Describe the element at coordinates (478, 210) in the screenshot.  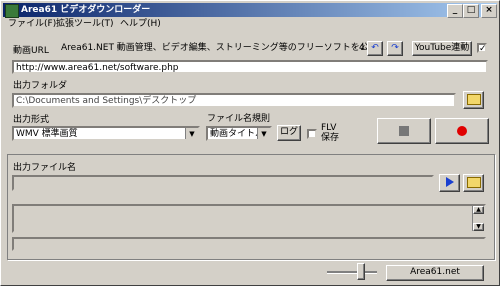
I see `scroll-up-button: ▲` at that location.